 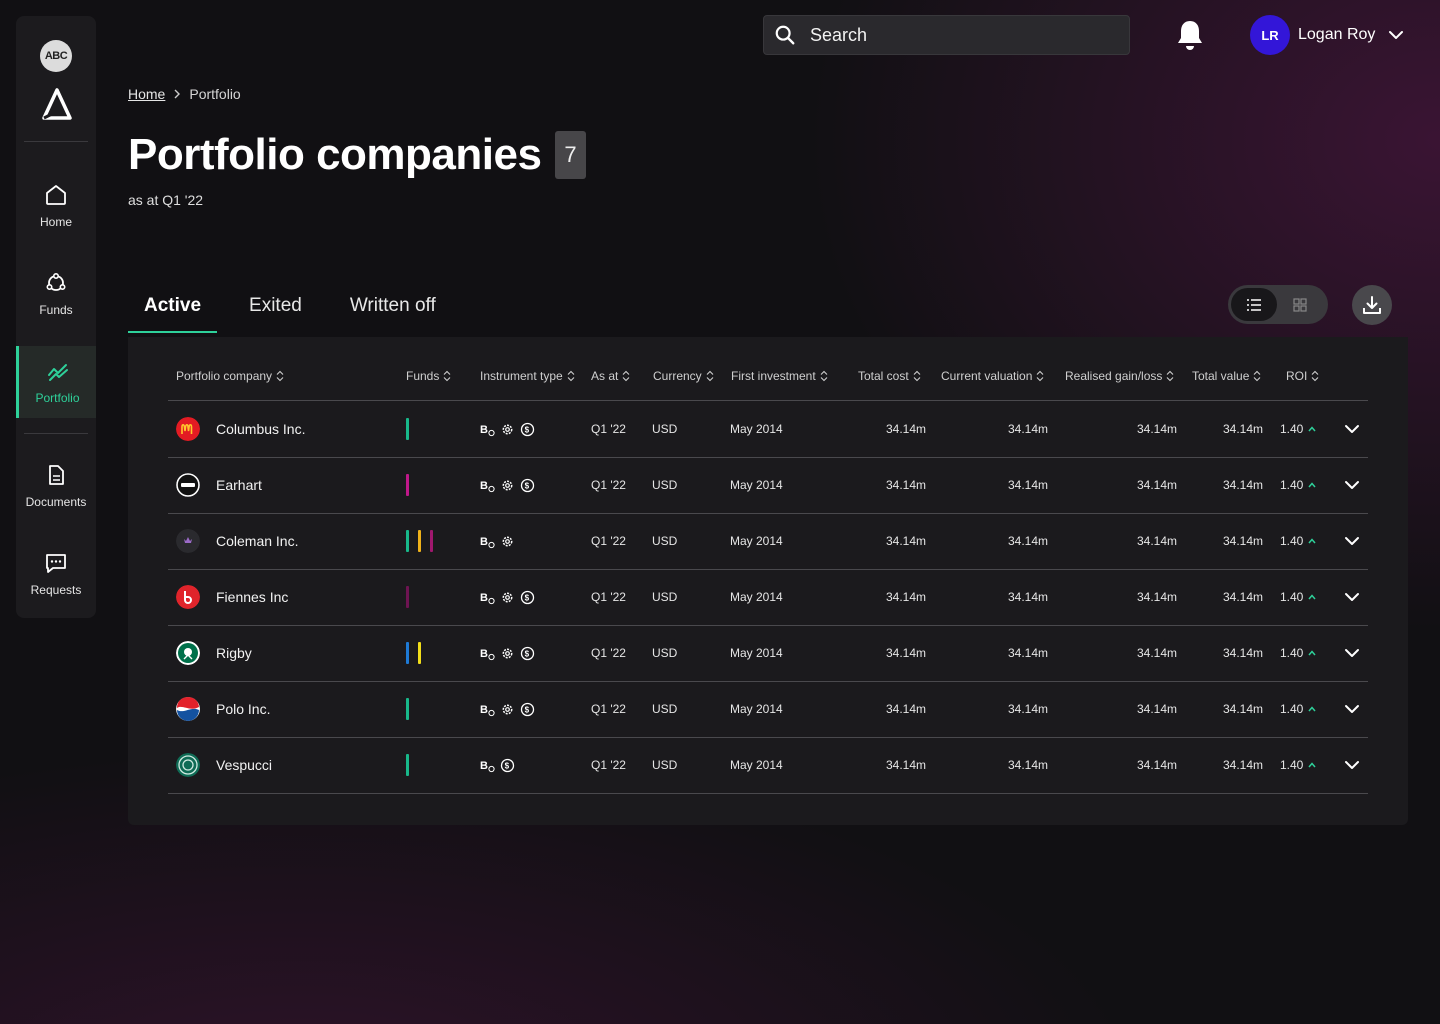 I want to click on search-bar, so click(x=946, y=35).